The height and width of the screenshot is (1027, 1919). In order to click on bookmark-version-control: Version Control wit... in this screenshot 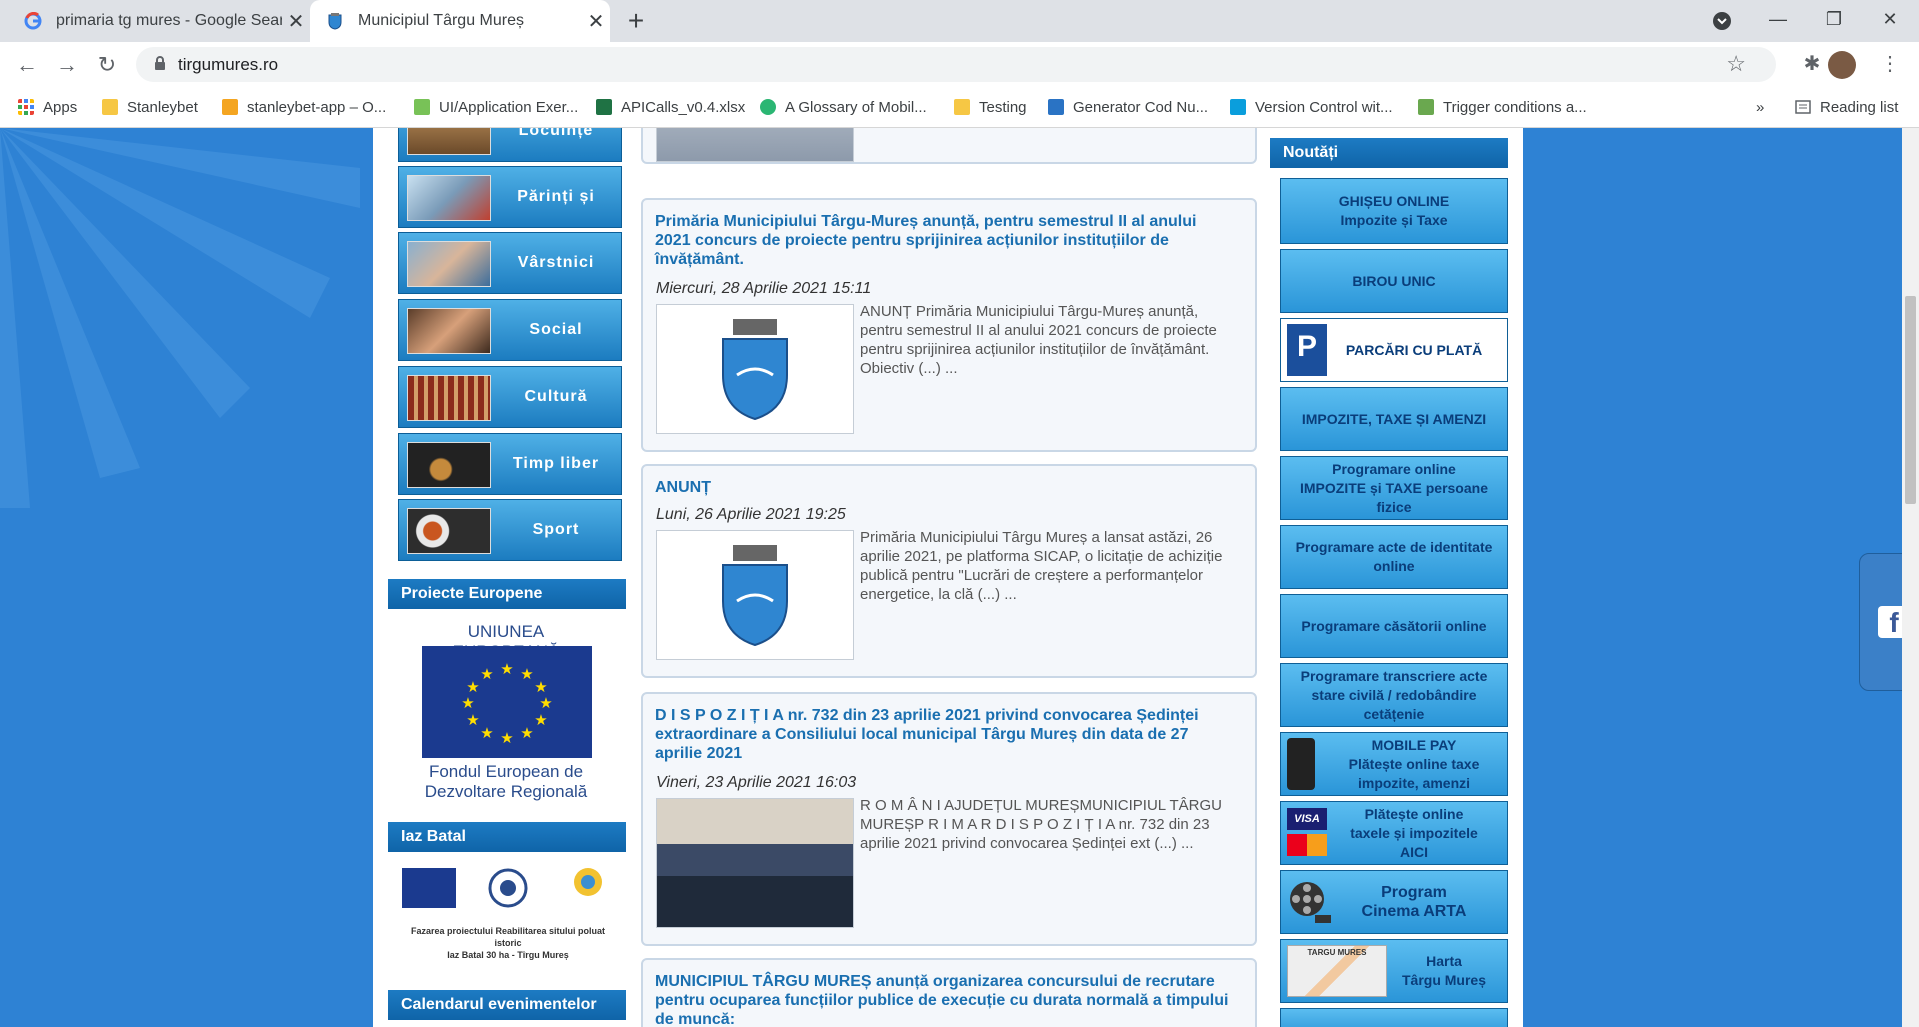, I will do `click(1311, 107)`.